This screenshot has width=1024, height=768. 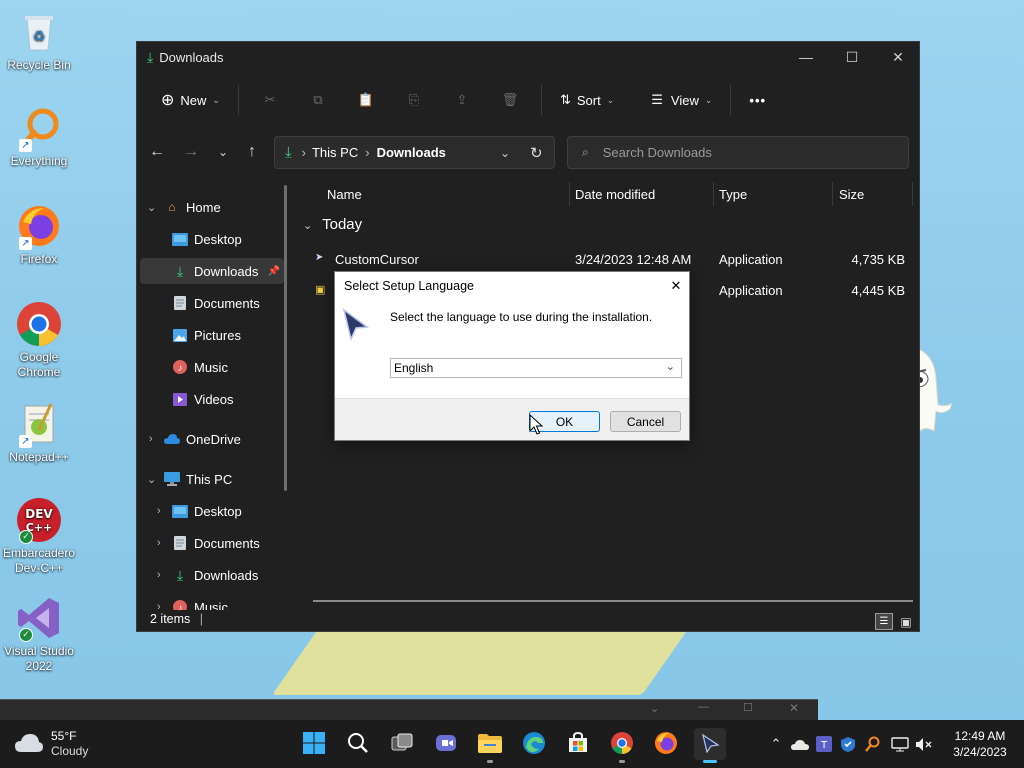 I want to click on sidebar-item-videos: Videos, so click(x=229, y=399).